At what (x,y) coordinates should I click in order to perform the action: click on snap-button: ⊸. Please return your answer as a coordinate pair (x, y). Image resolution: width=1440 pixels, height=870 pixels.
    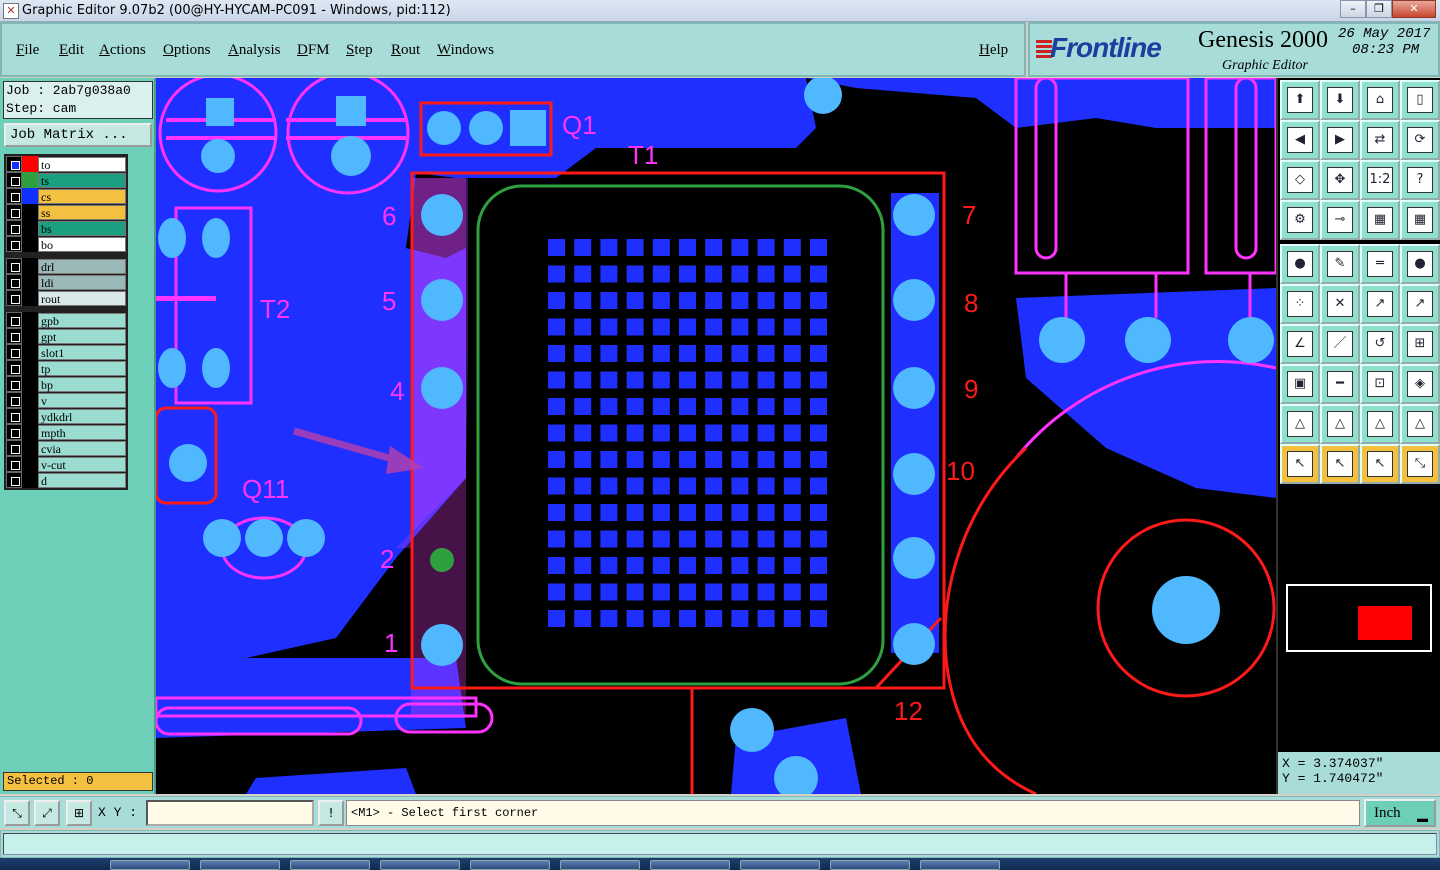
    Looking at the image, I should click on (1340, 220).